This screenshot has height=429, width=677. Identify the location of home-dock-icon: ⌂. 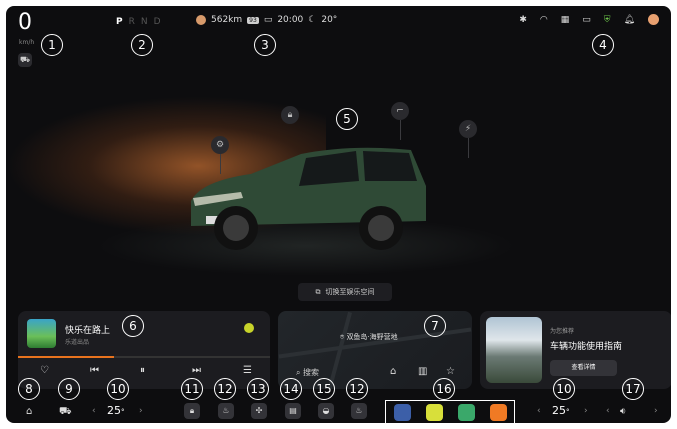
(29, 411).